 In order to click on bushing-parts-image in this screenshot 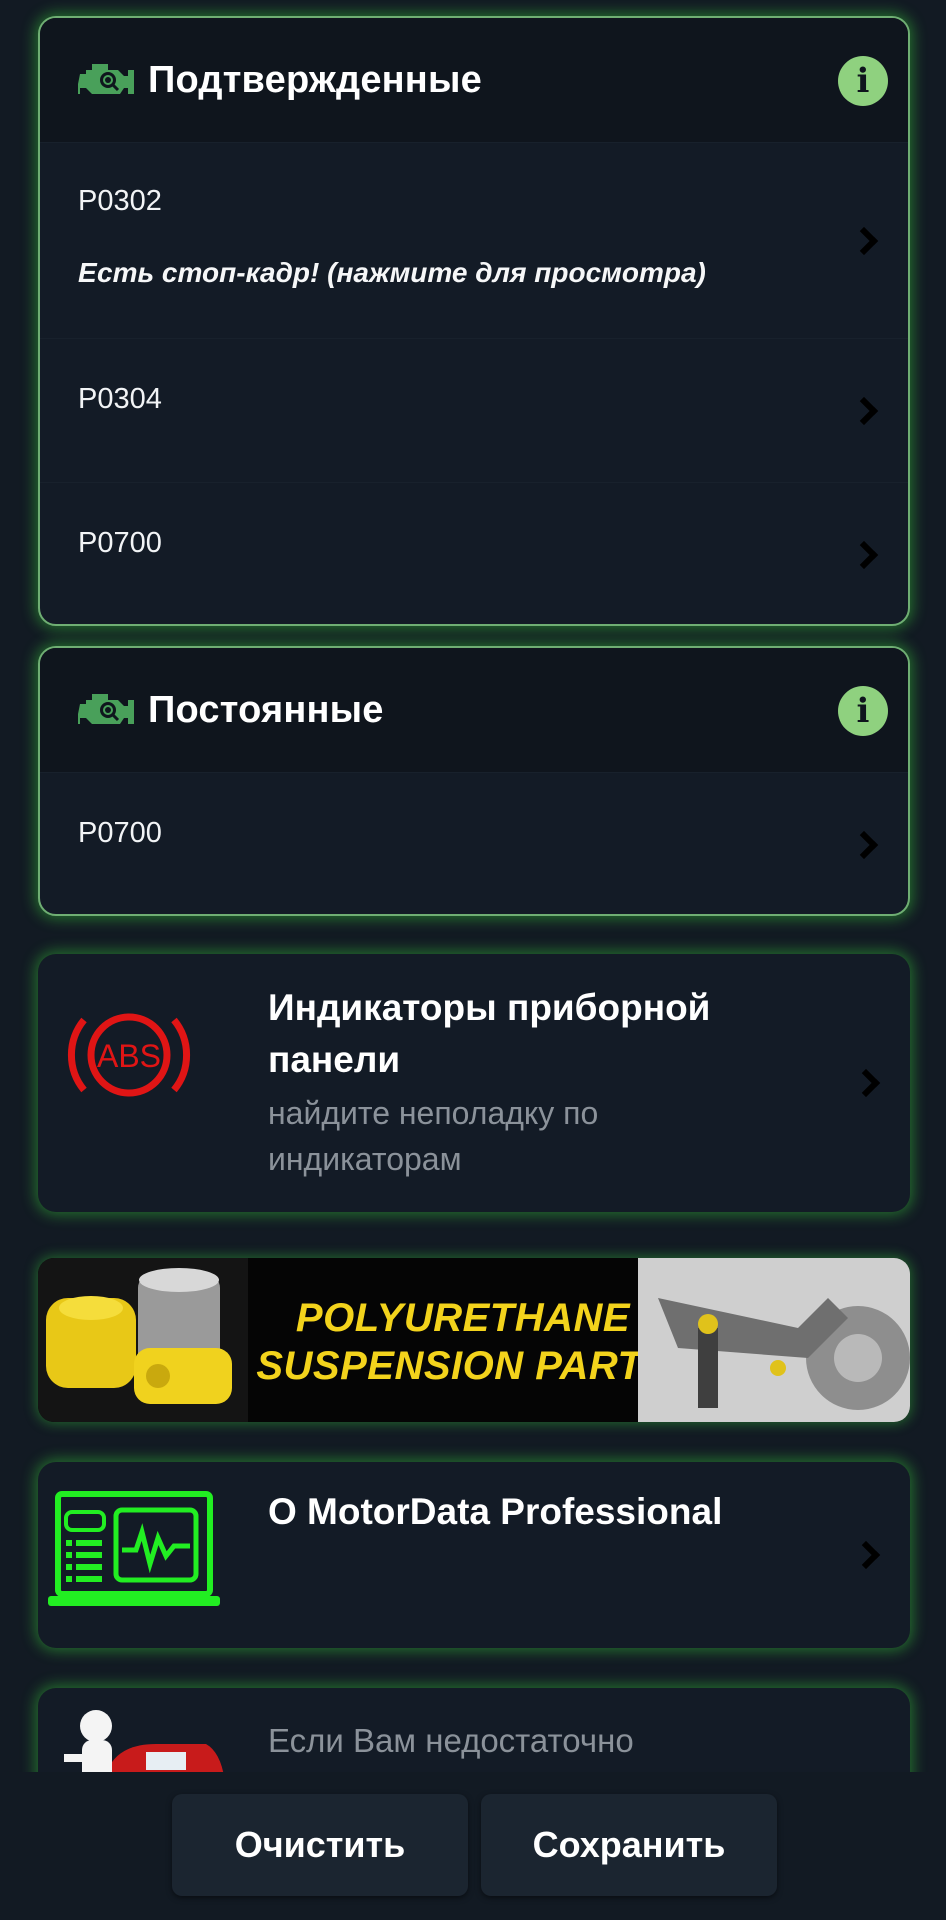, I will do `click(143, 1340)`.